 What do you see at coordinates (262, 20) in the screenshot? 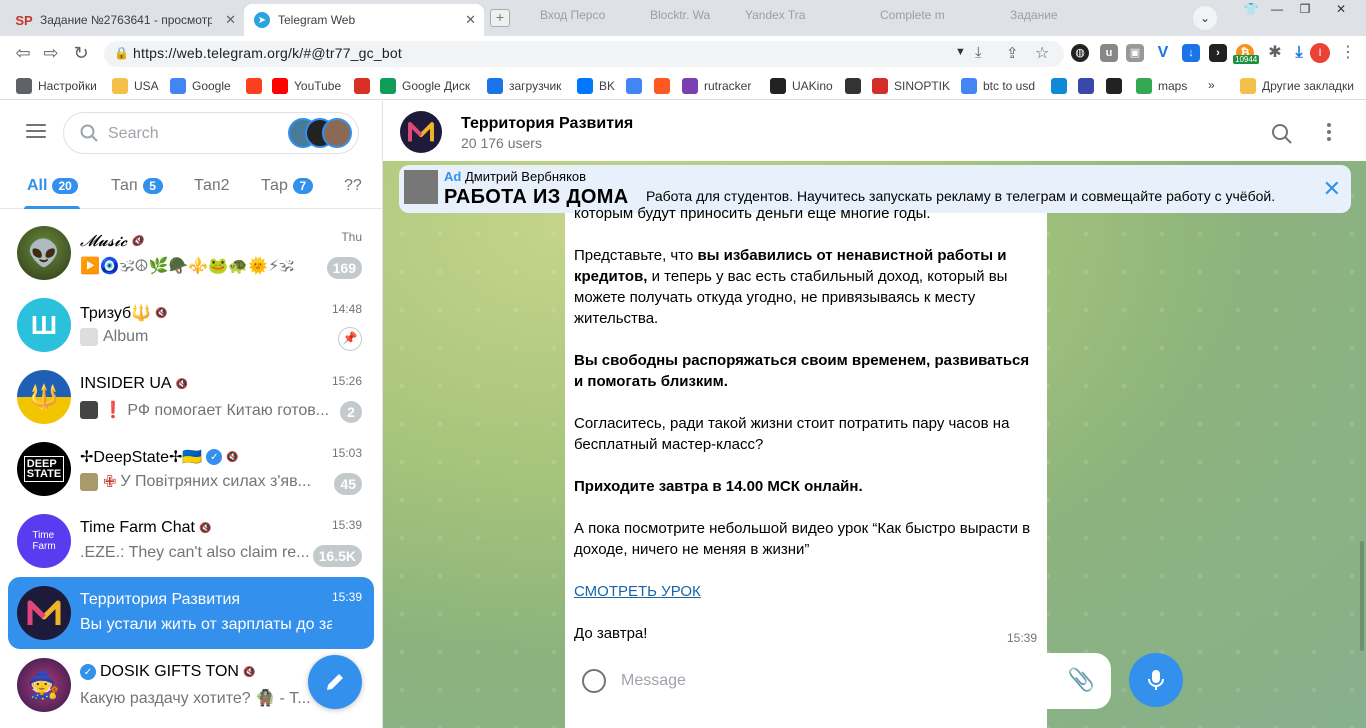
I see `telegram-icon: ➤` at bounding box center [262, 20].